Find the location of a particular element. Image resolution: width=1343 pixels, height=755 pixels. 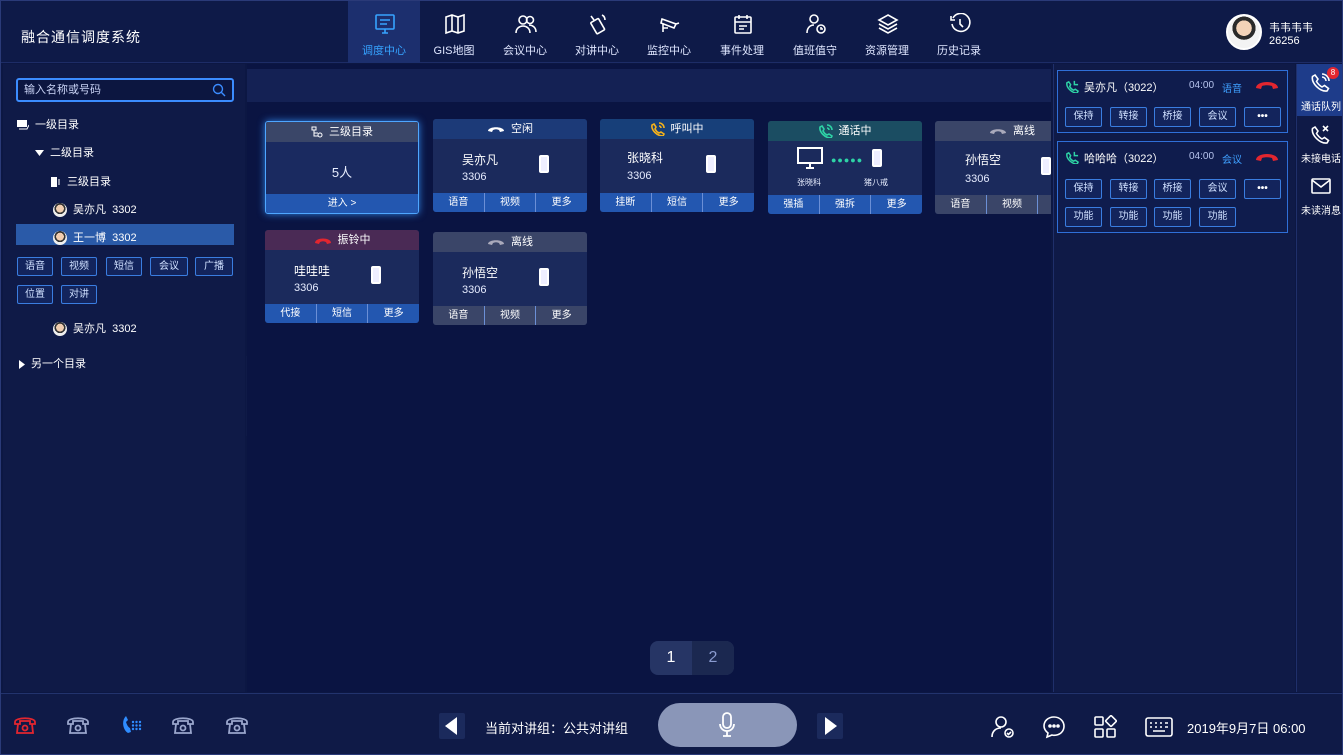

enter-button: 进入 > is located at coordinates (342, 203).